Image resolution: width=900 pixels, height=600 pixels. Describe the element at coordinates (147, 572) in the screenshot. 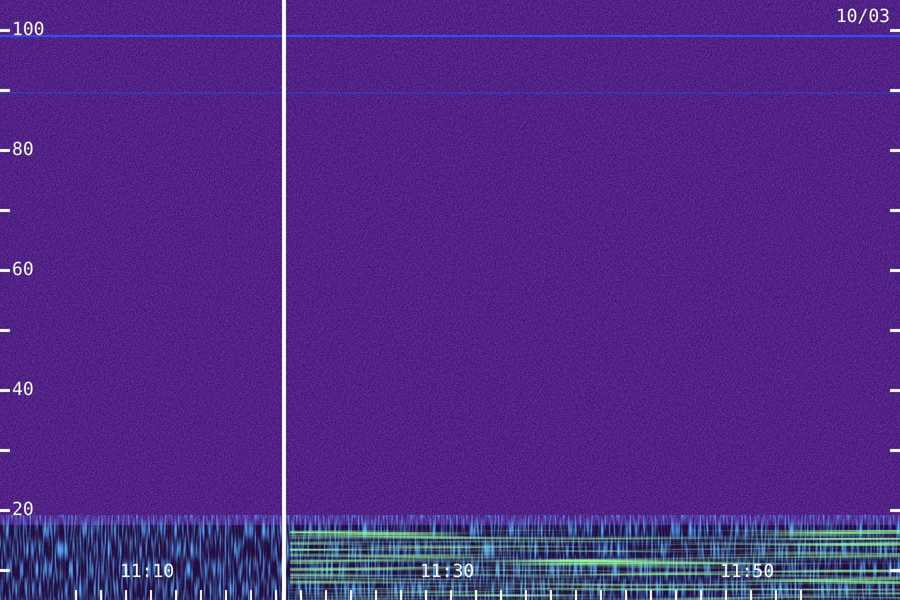

I see `time-label: 11:10` at that location.